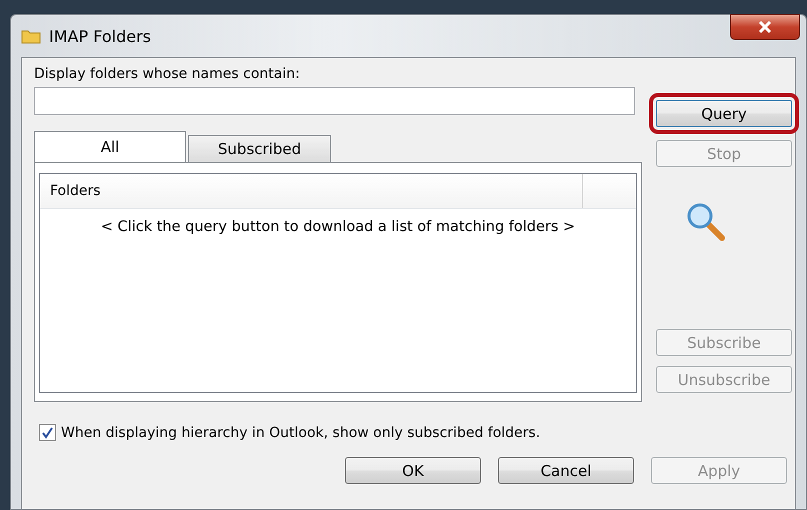 This screenshot has width=807, height=510. Describe the element at coordinates (100, 36) in the screenshot. I see `window-title: IMAP Folders` at that location.